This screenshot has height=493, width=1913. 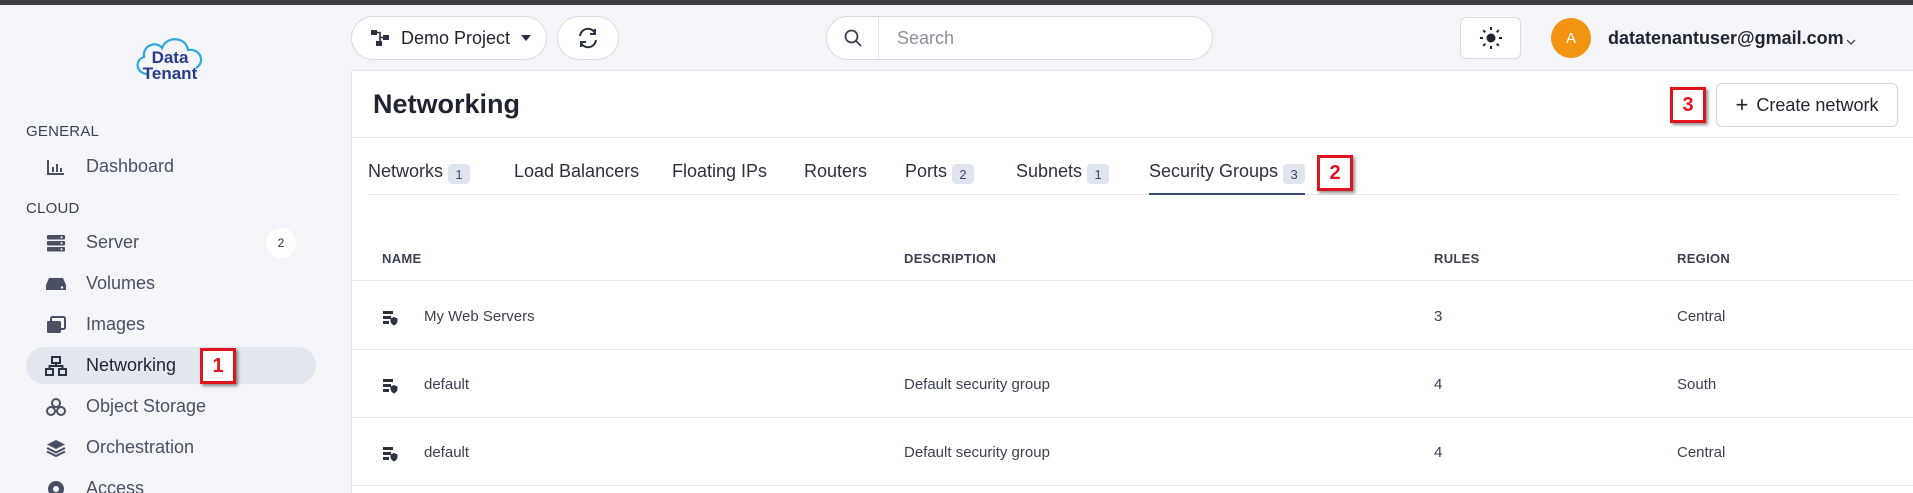 I want to click on column-header-rules: RULES, so click(x=1457, y=258).